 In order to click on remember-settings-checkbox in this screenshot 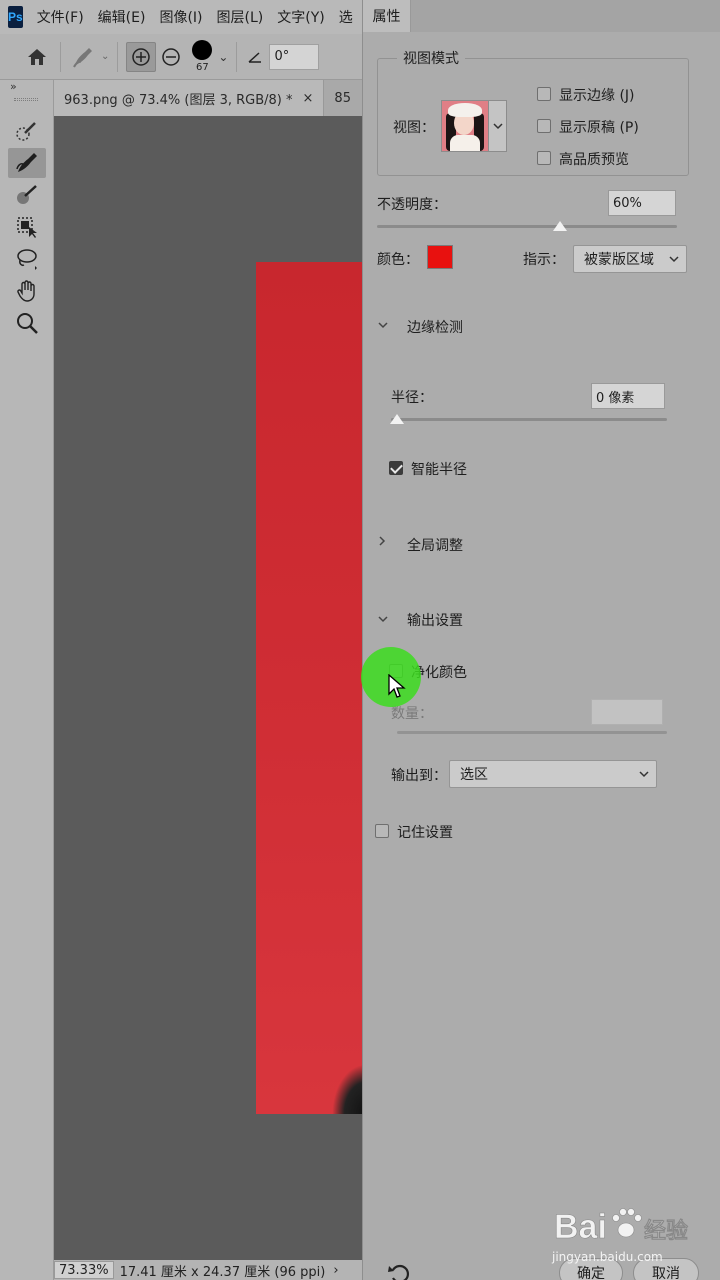, I will do `click(382, 831)`.